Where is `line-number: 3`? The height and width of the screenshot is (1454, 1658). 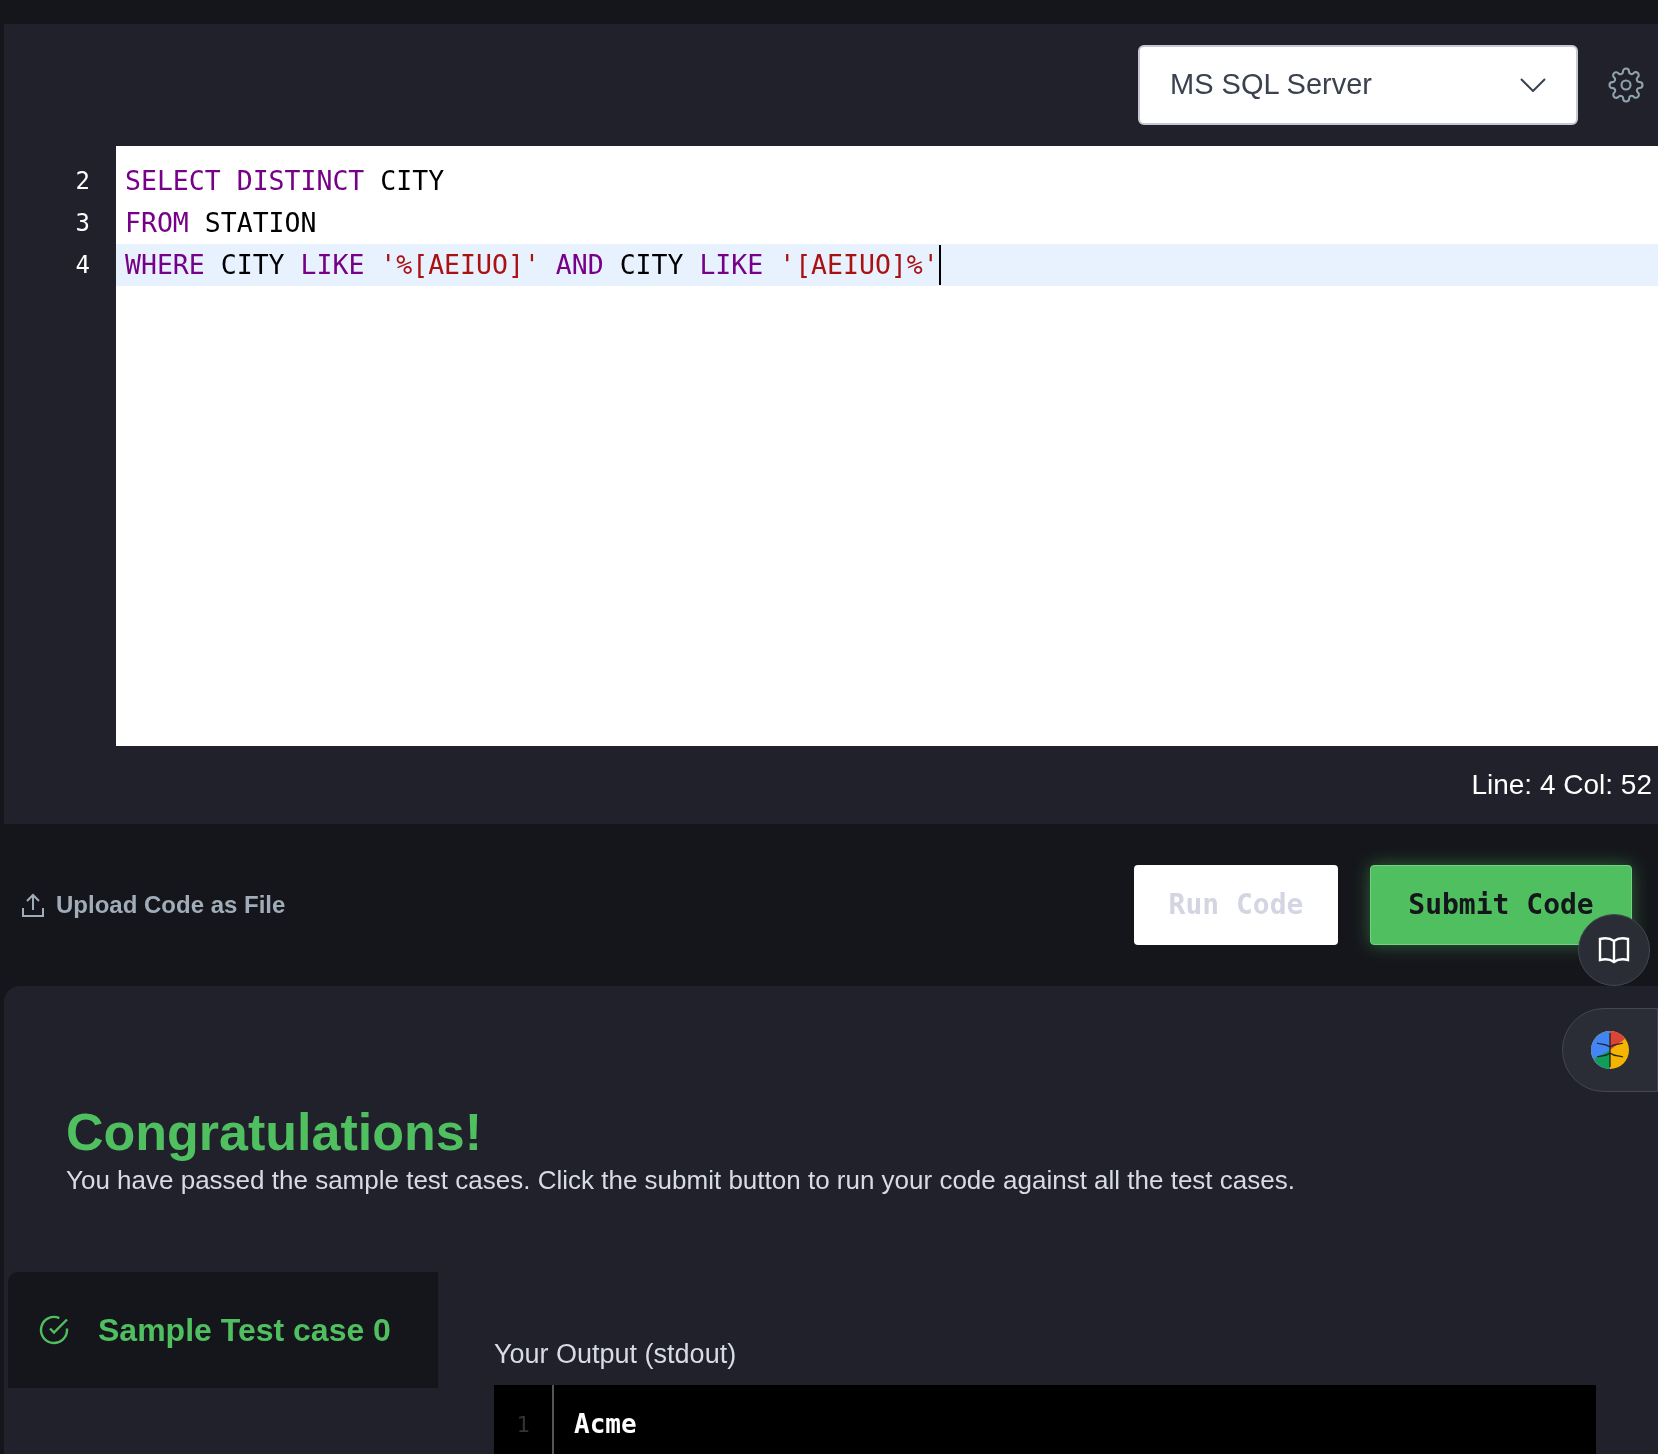 line-number: 3 is located at coordinates (82, 223).